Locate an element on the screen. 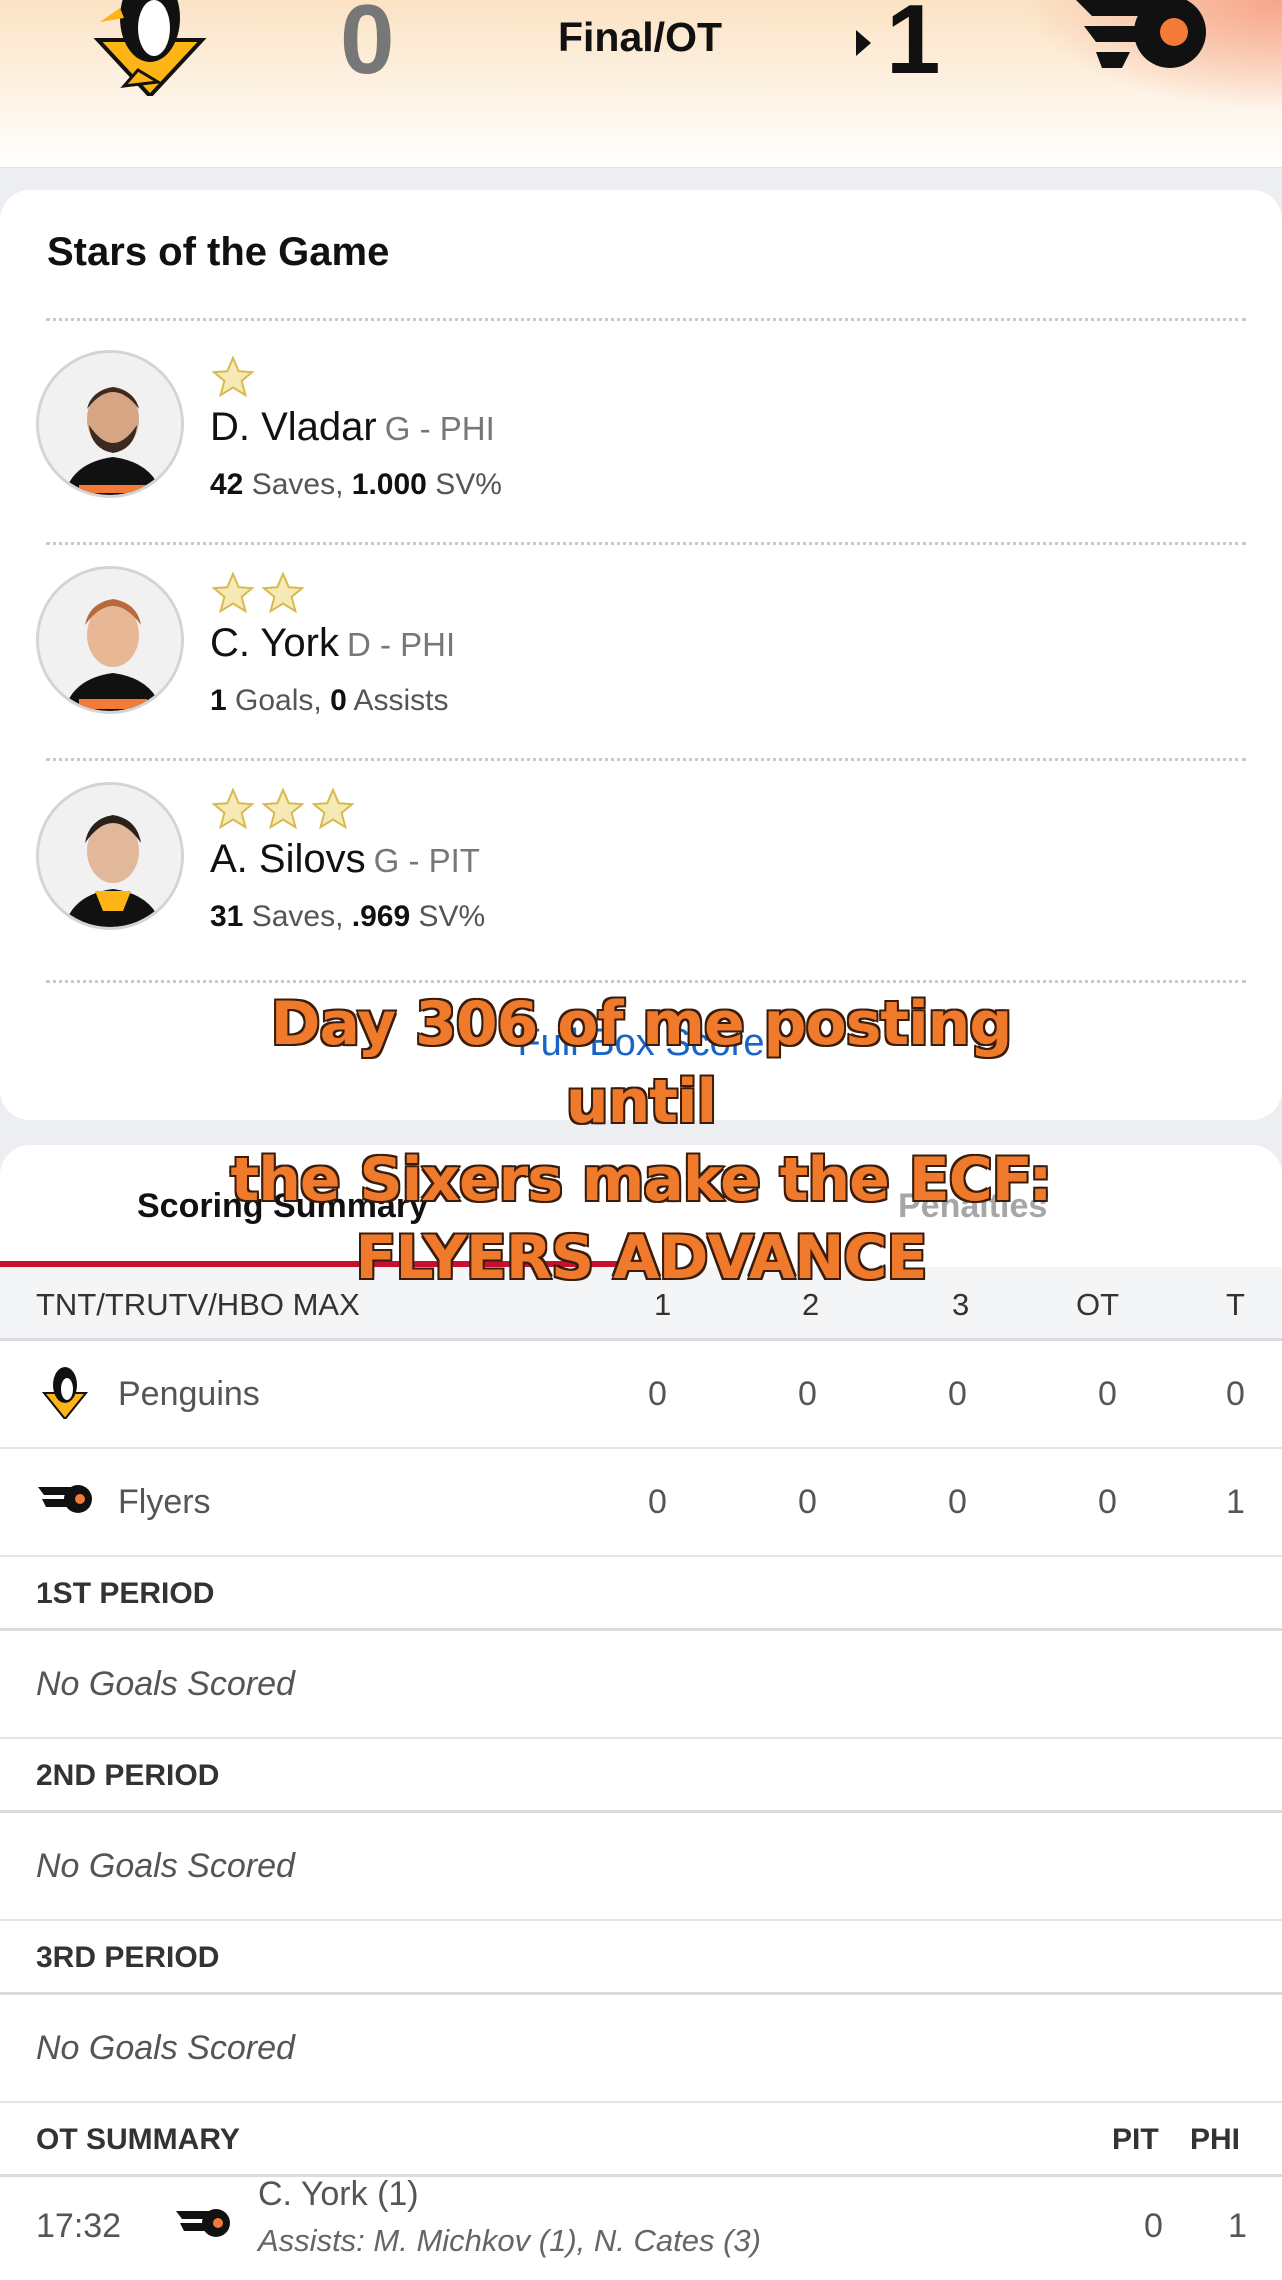 This screenshot has width=1282, height=2280. star-player-2: C. York D - PHI 1 Goals, 0 Assists is located at coordinates (641, 664).